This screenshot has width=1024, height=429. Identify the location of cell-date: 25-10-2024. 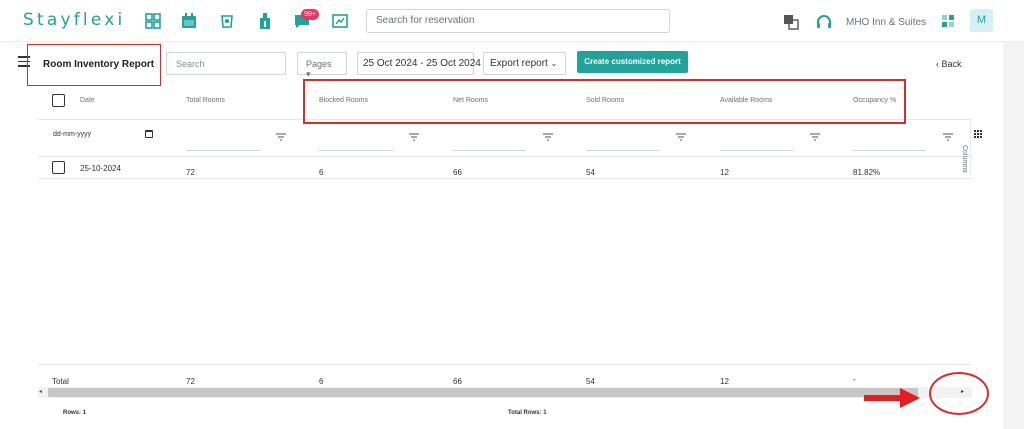
(100, 168).